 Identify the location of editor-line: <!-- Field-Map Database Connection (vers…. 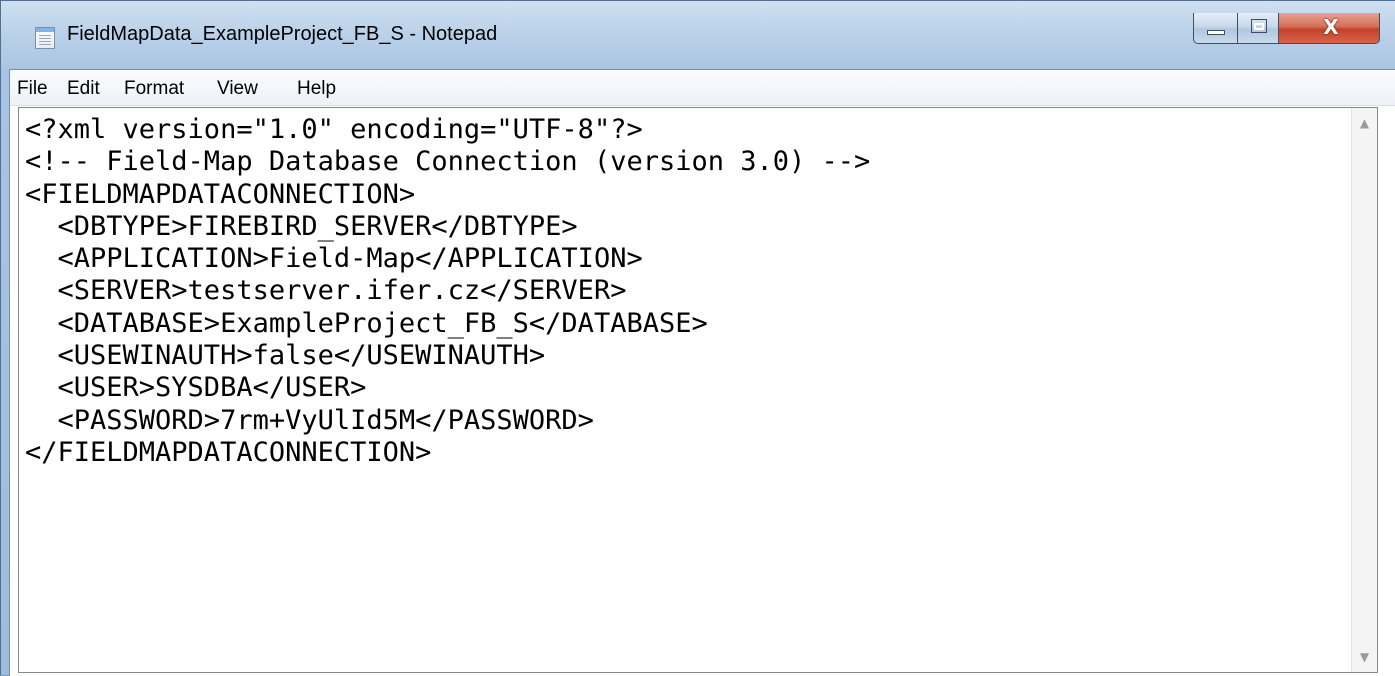
(448, 162).